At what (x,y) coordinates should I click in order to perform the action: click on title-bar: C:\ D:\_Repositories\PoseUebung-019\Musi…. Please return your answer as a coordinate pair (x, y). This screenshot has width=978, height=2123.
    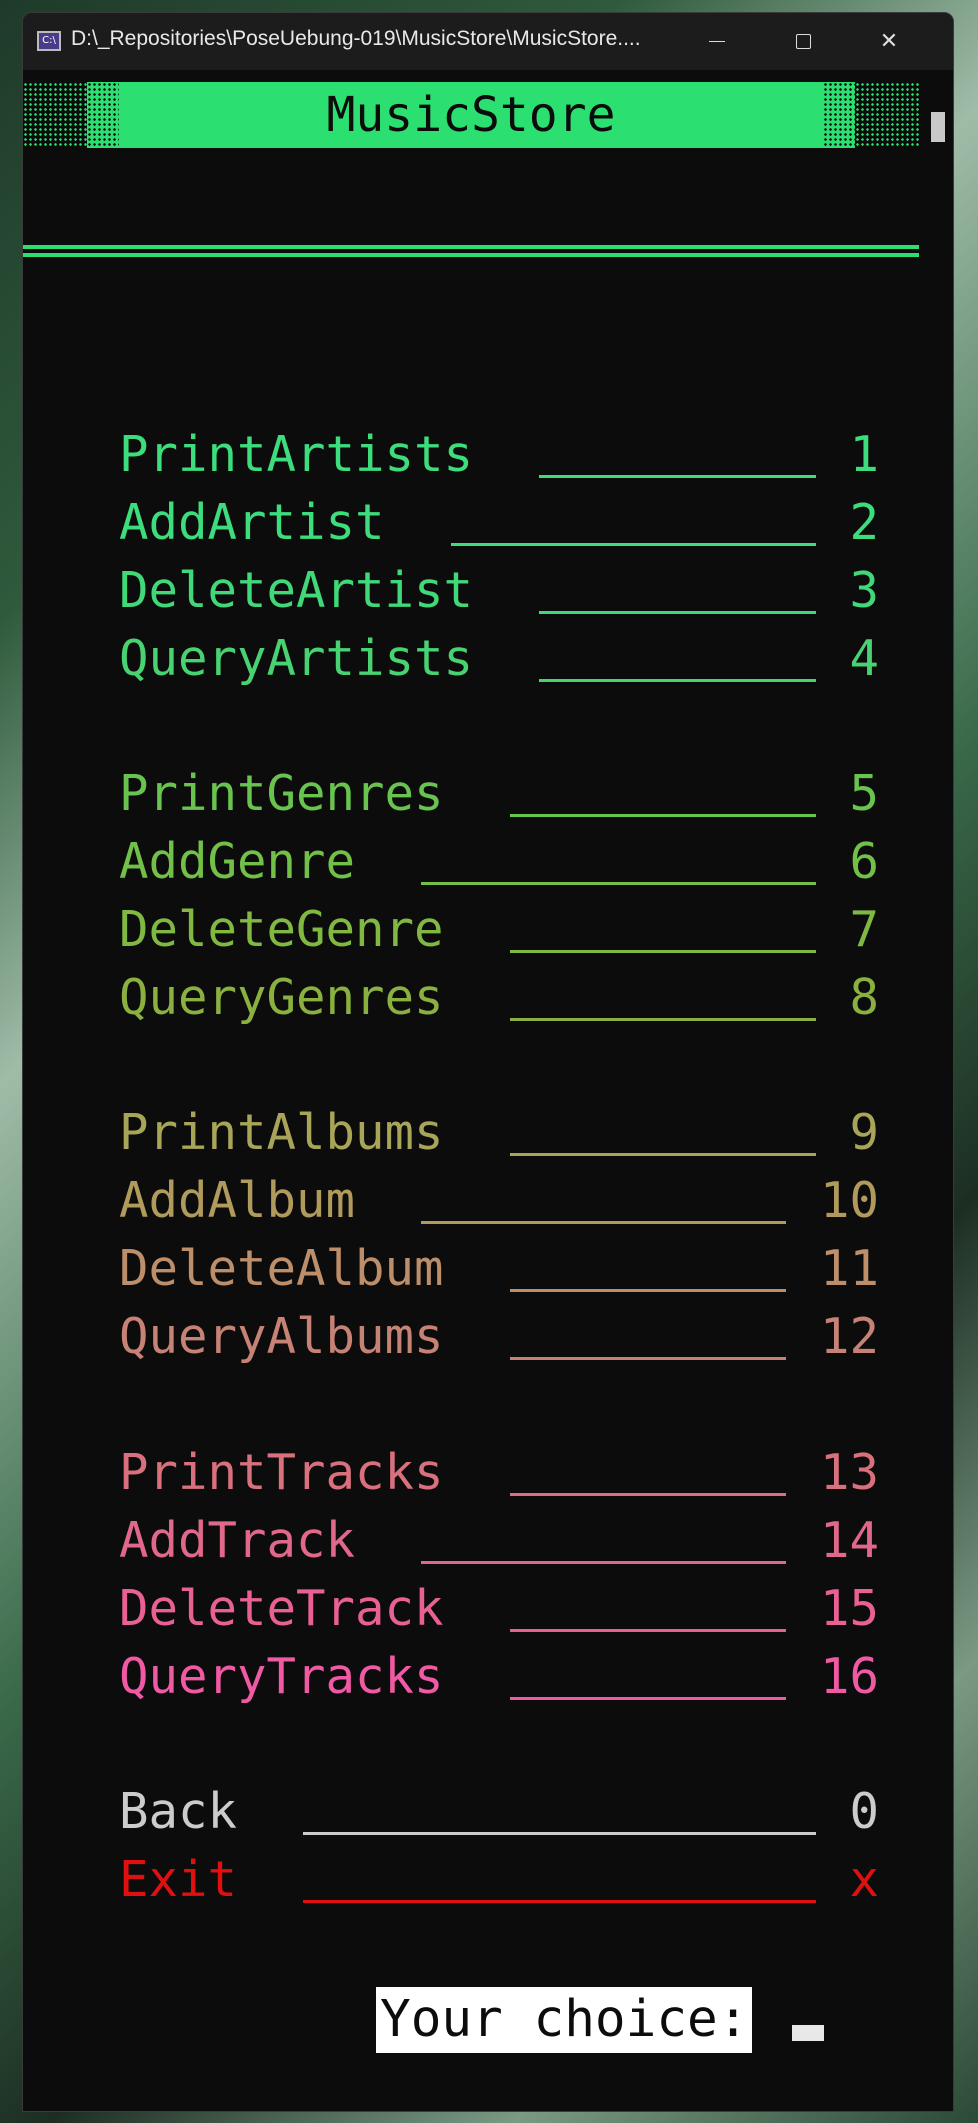
    Looking at the image, I should click on (488, 41).